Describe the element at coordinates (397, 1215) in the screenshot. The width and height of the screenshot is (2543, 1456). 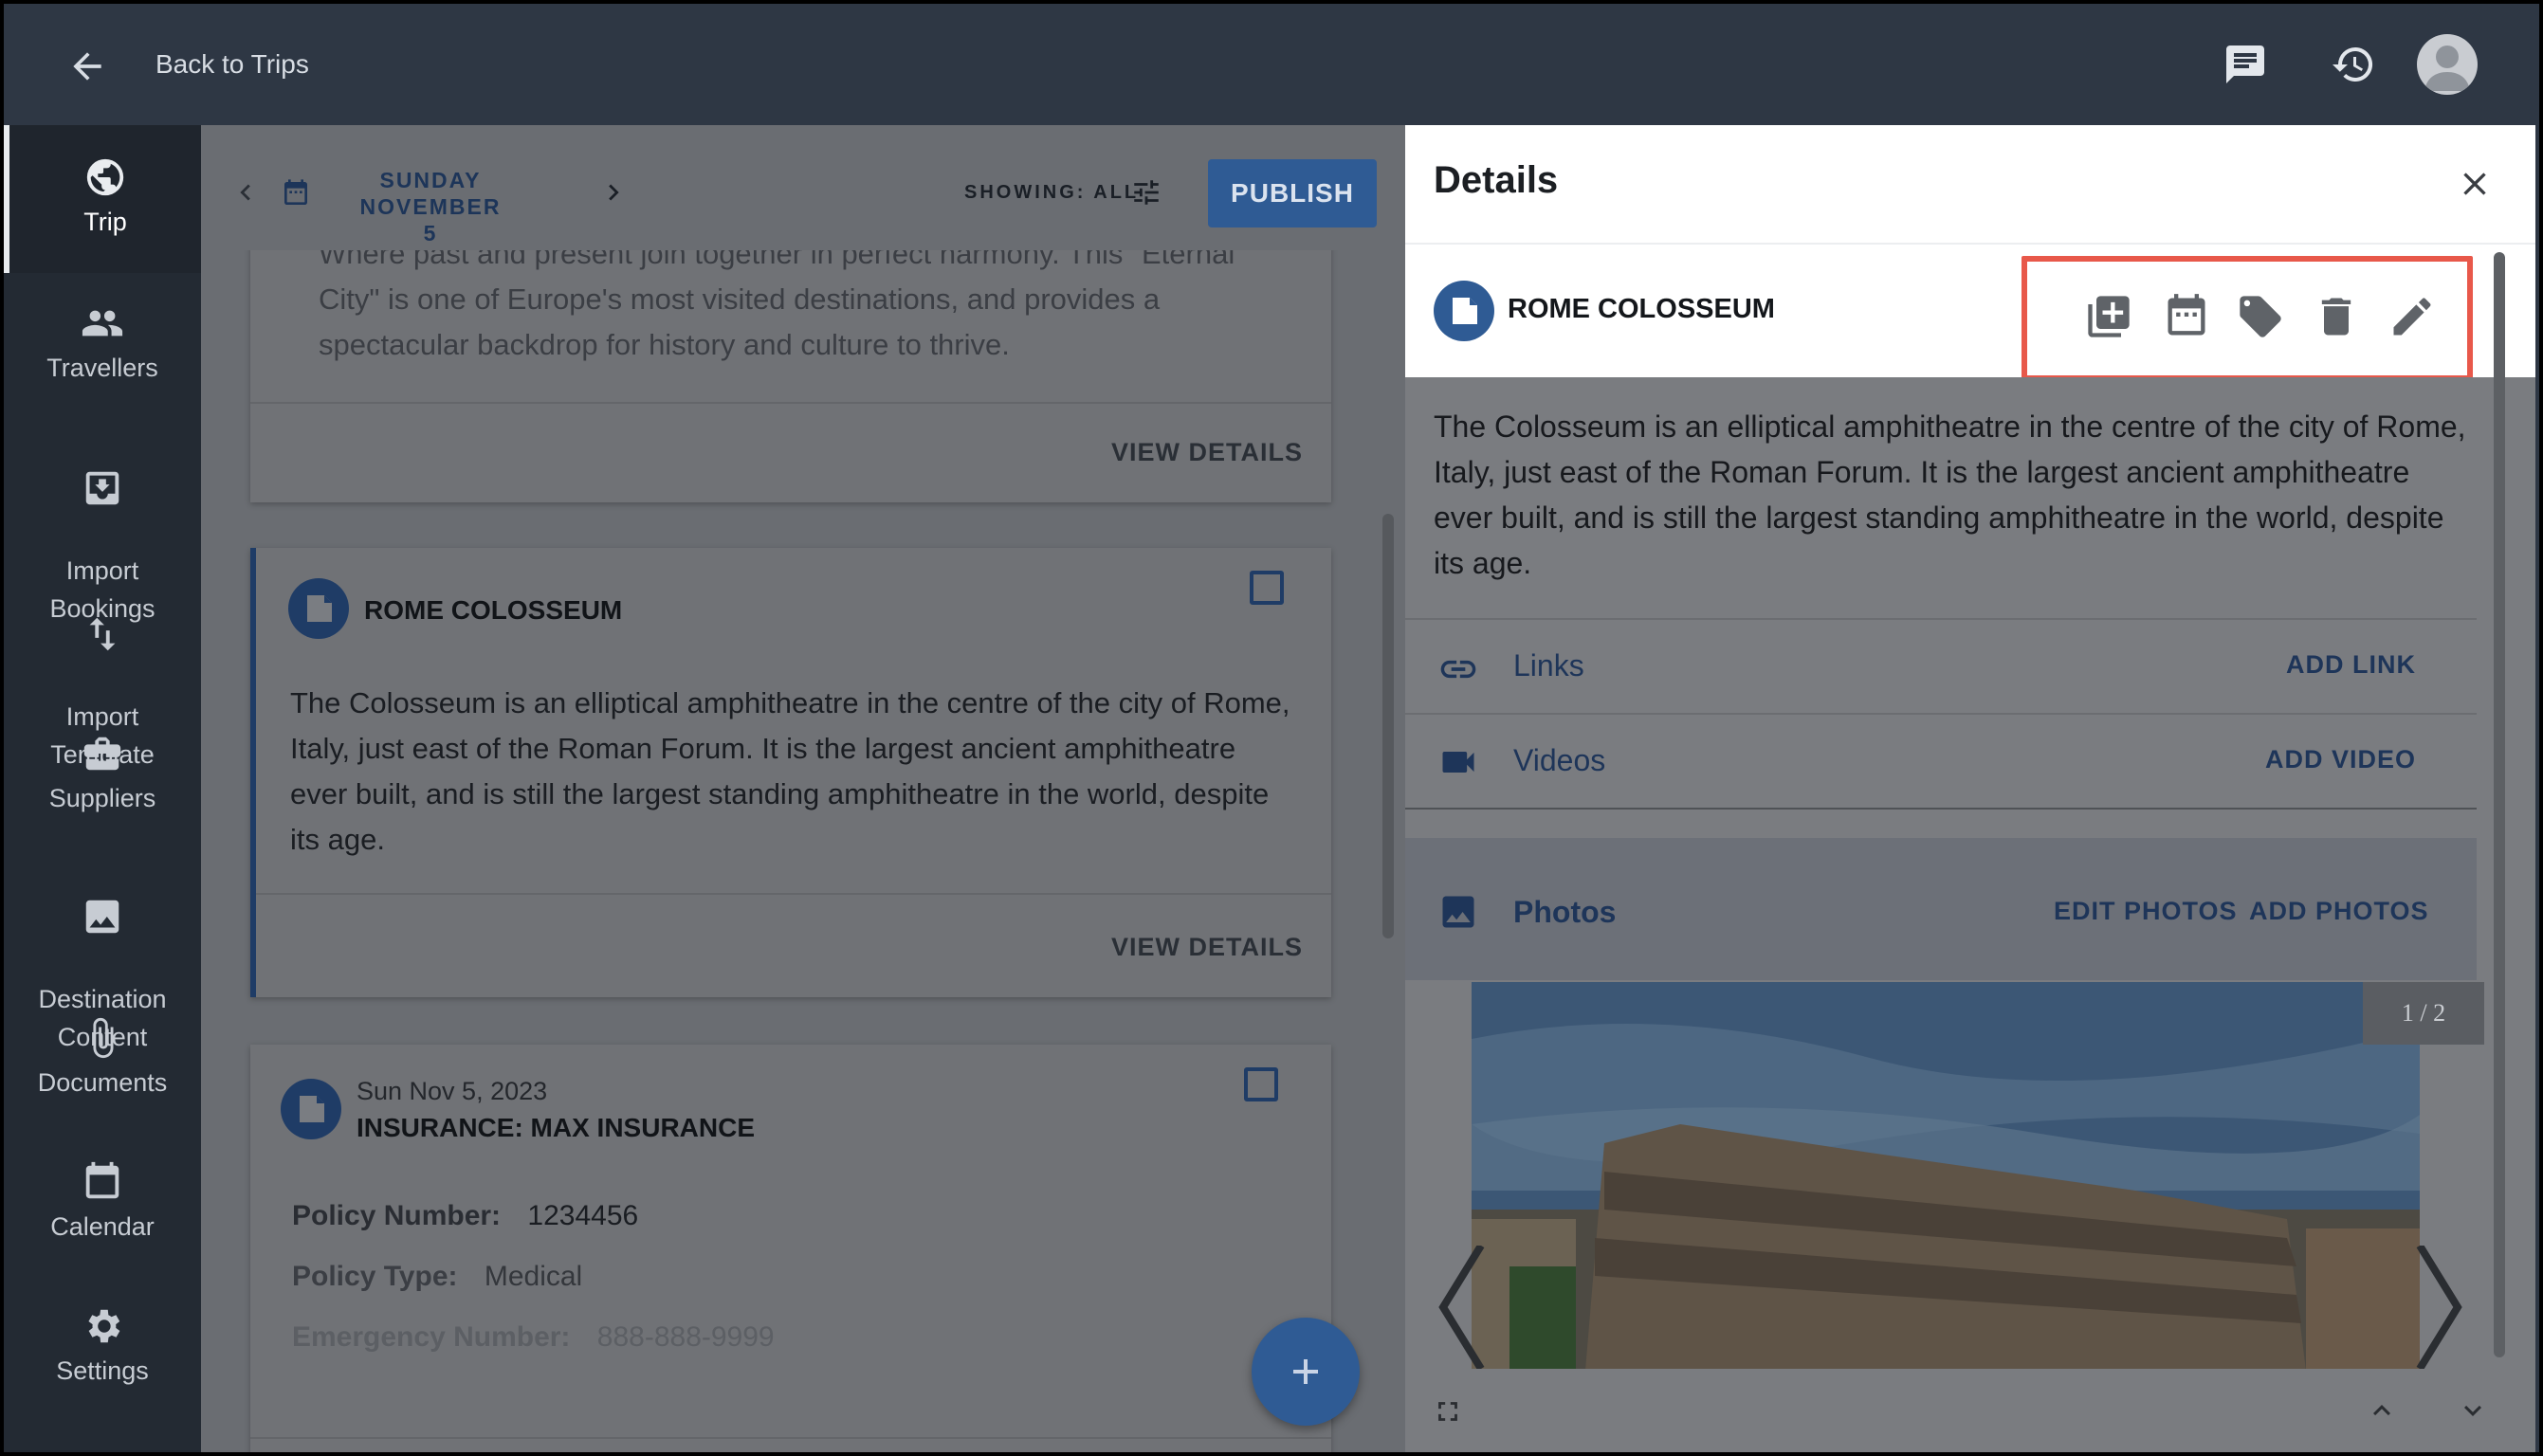
I see `policy-number-label: Policy Number:` at that location.